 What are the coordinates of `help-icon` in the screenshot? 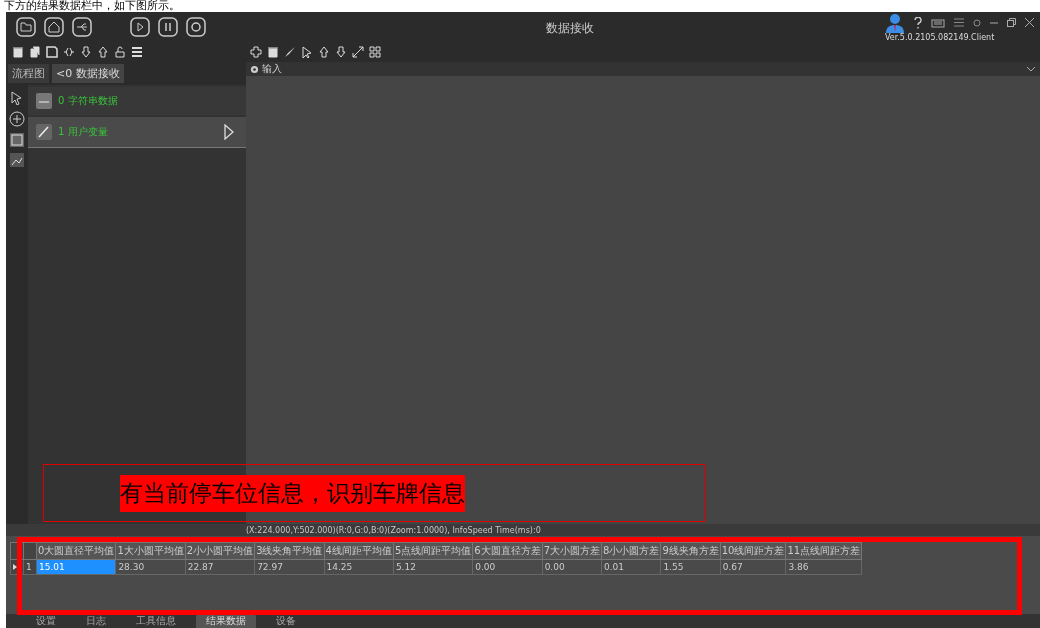 It's located at (918, 22).